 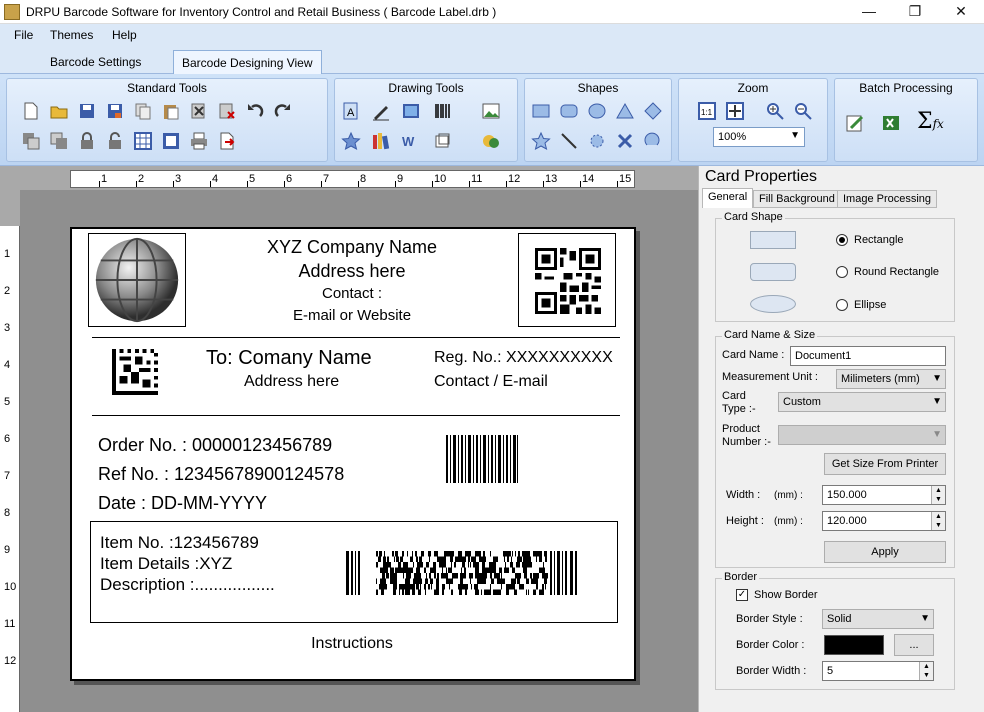 What do you see at coordinates (227, 111) in the screenshot?
I see `delete-icon` at bounding box center [227, 111].